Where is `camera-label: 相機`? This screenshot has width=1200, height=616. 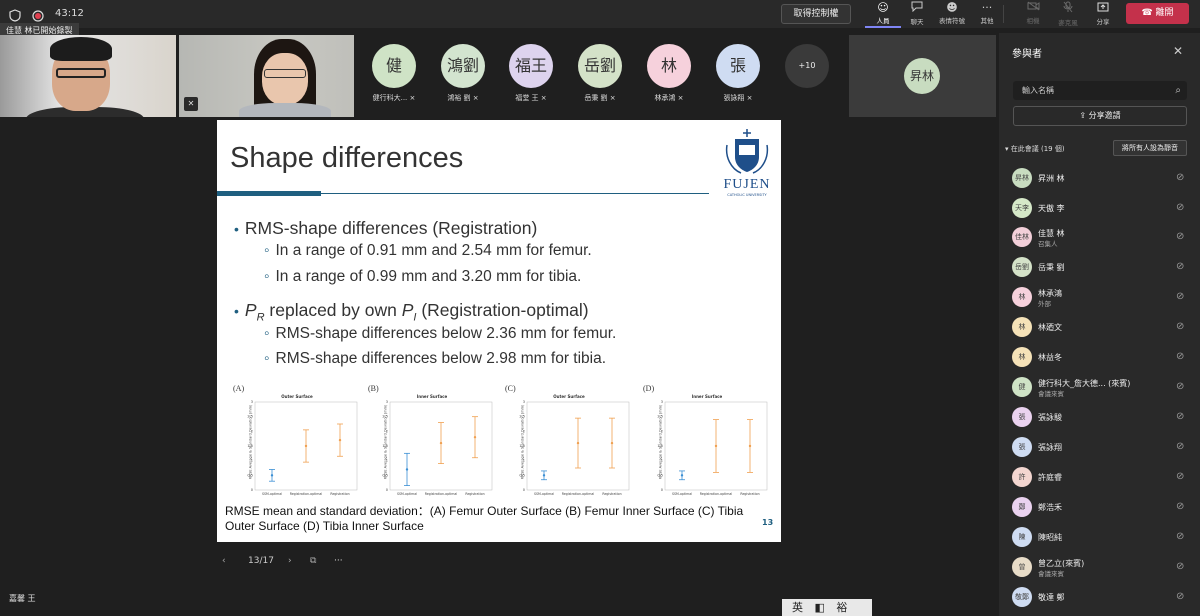
camera-label: 相機 is located at coordinates (1033, 21).